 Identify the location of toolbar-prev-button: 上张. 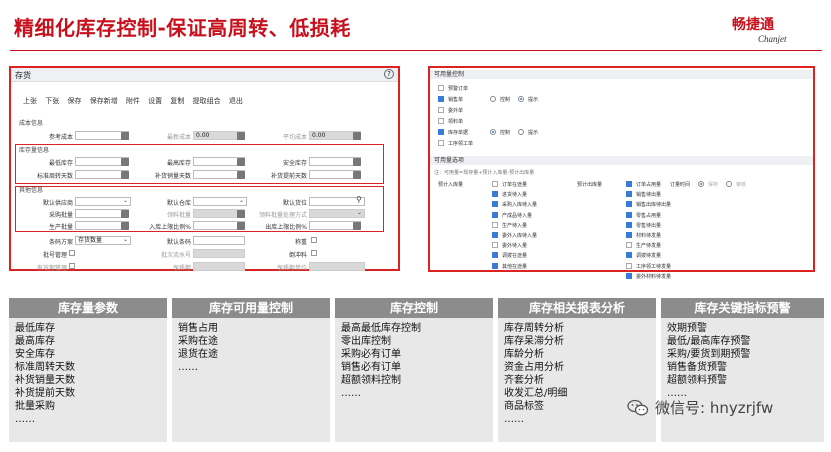
(30, 101).